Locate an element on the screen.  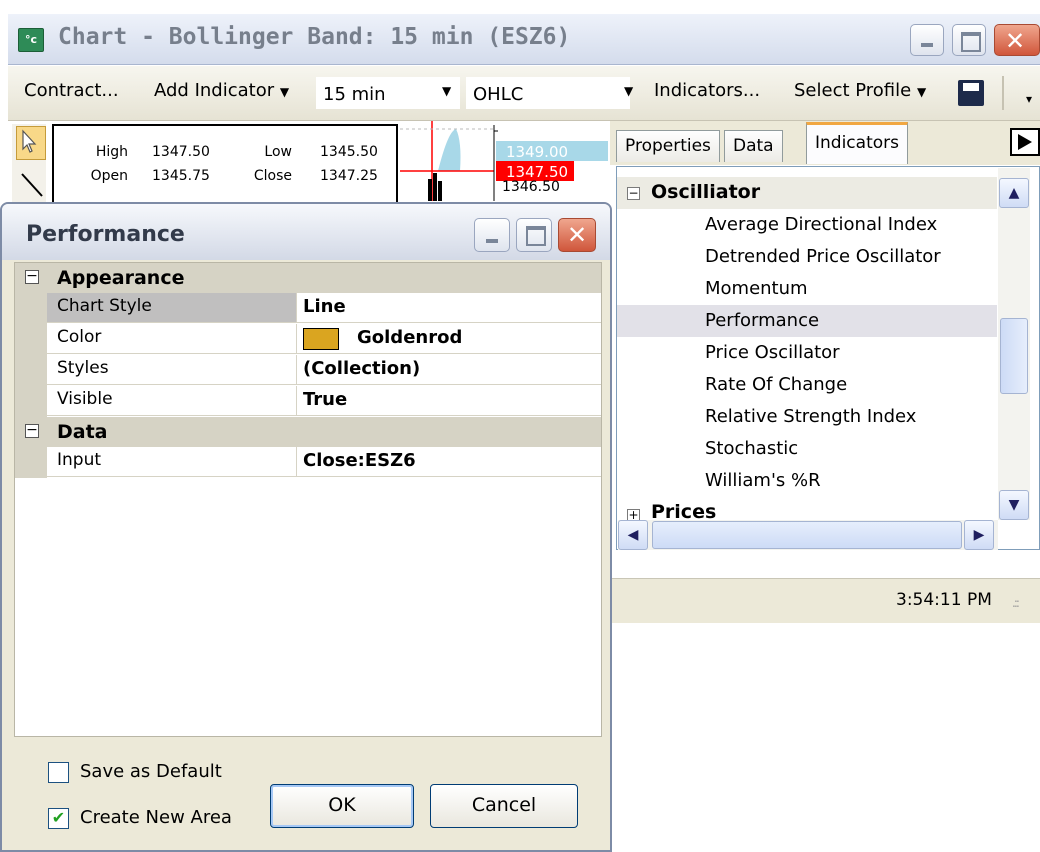
horizontal-scroll-thumb is located at coordinates (807, 535).